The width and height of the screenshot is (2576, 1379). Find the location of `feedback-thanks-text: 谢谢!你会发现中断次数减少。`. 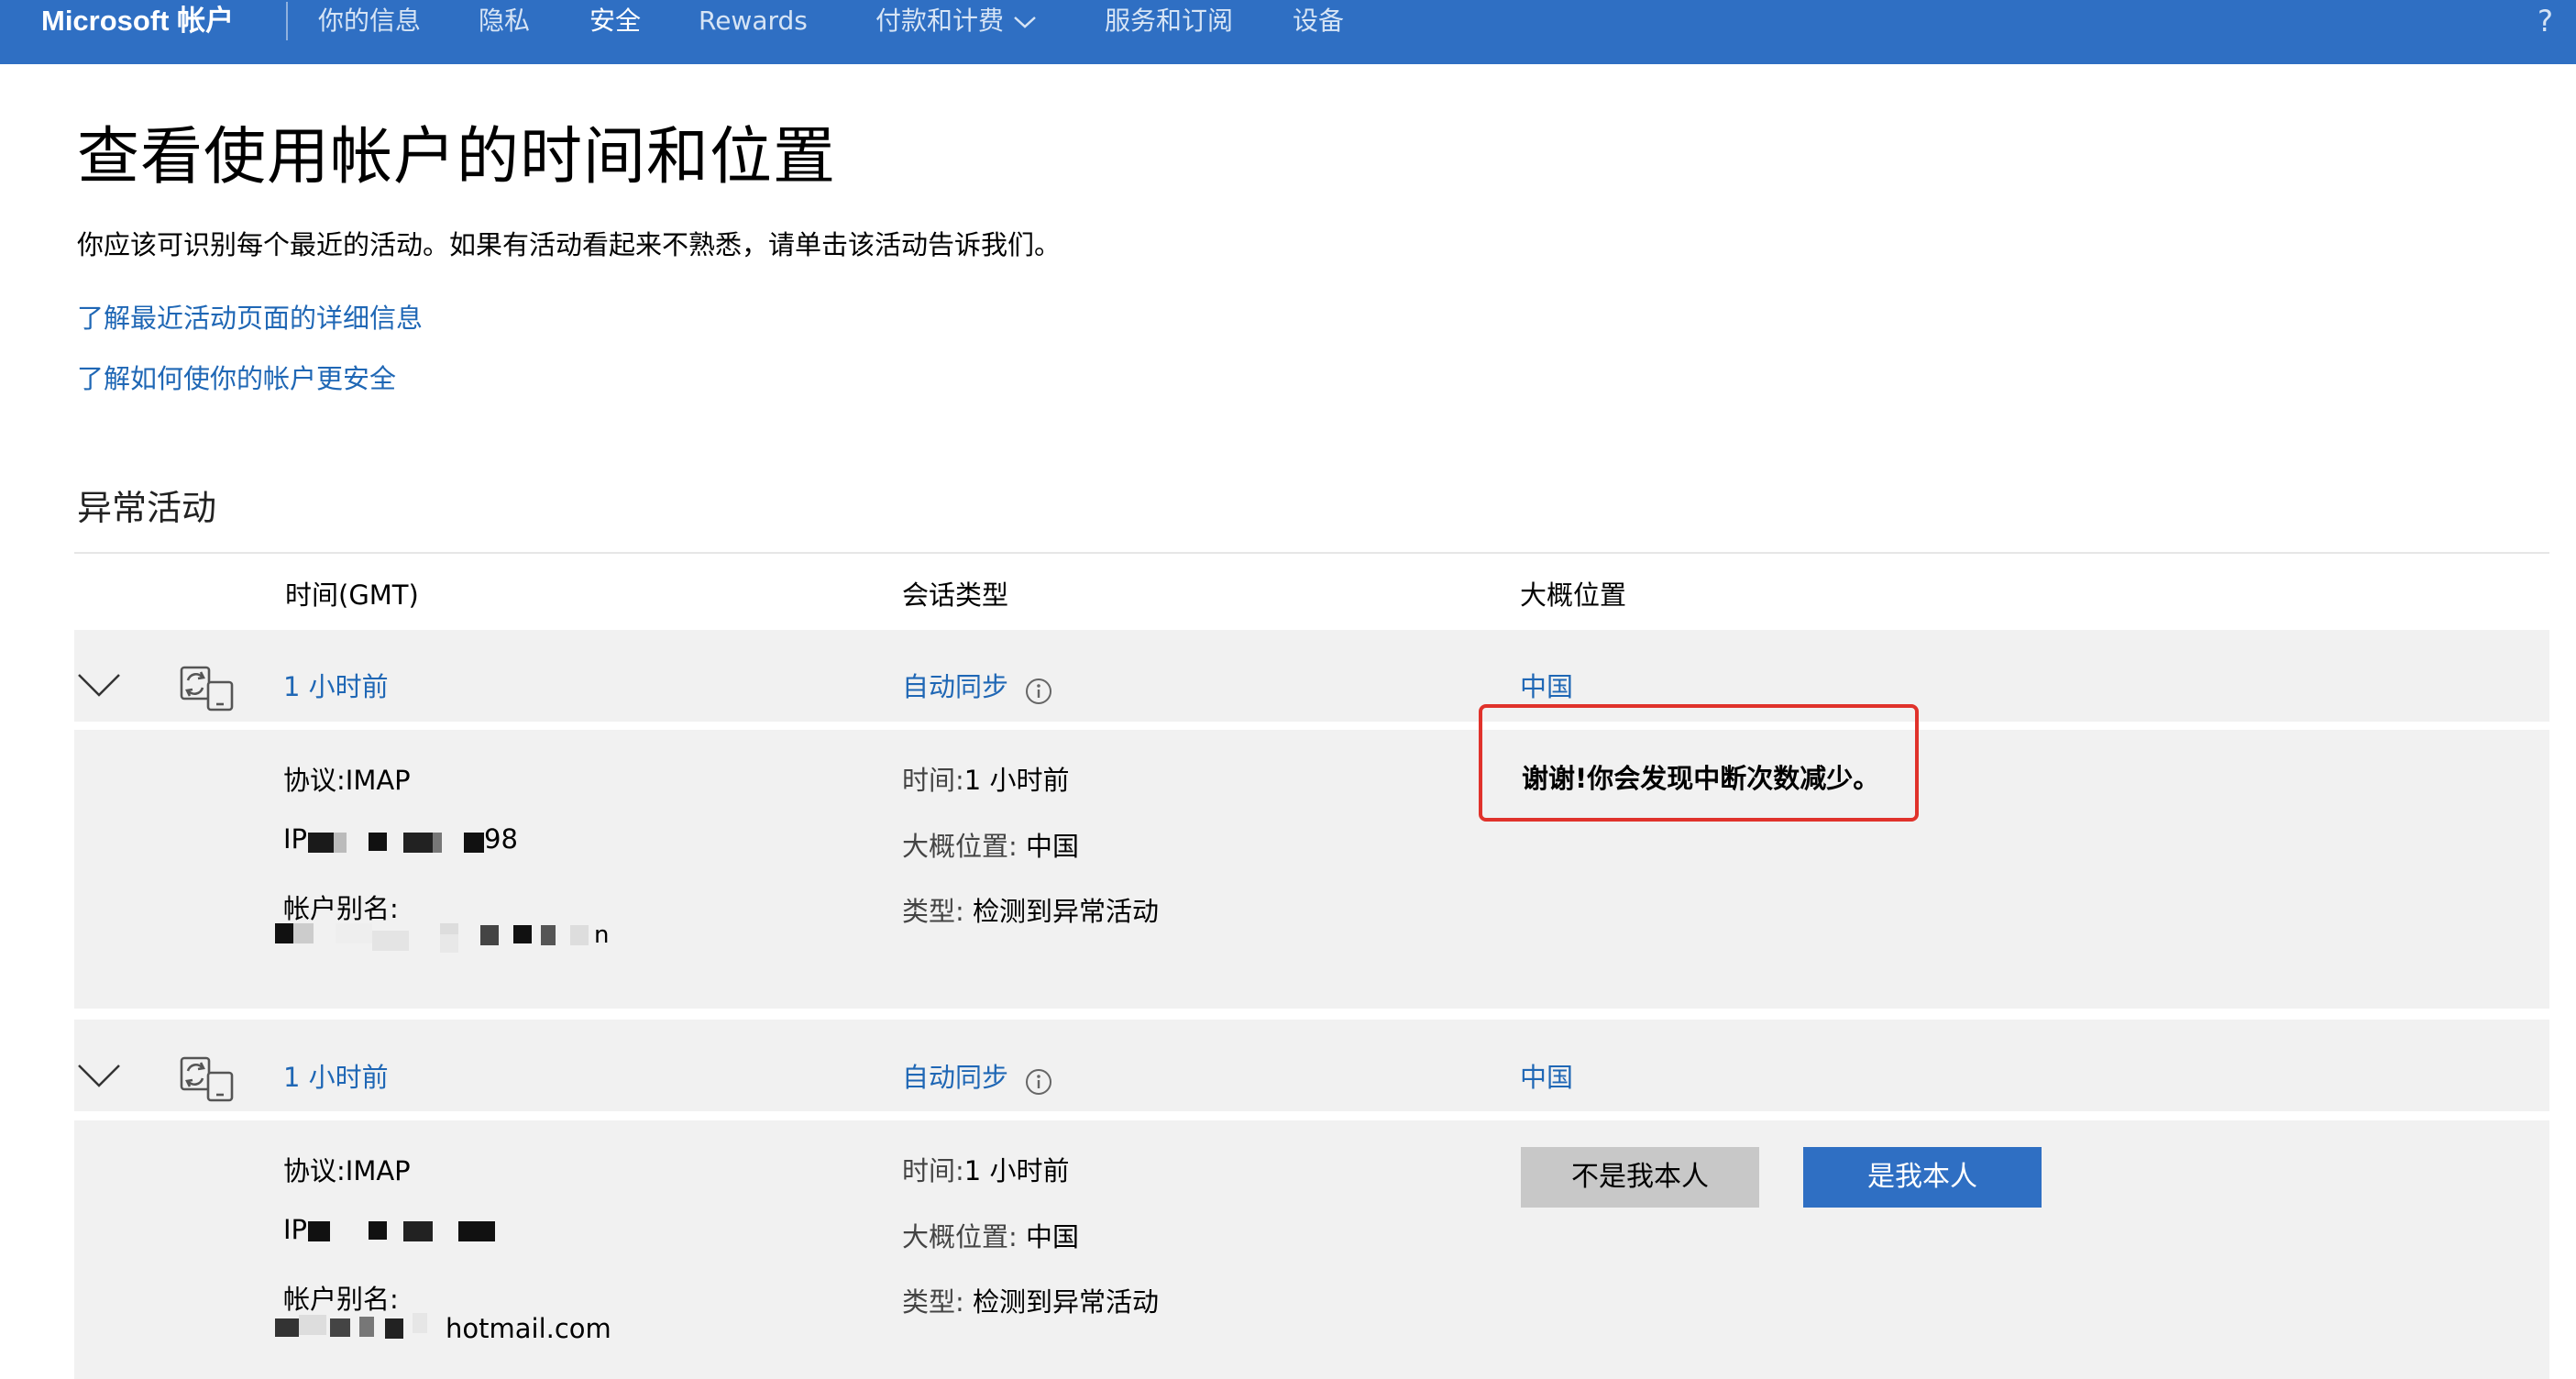

feedback-thanks-text: 谢谢!你会发现中断次数减少。 is located at coordinates (1701, 778).